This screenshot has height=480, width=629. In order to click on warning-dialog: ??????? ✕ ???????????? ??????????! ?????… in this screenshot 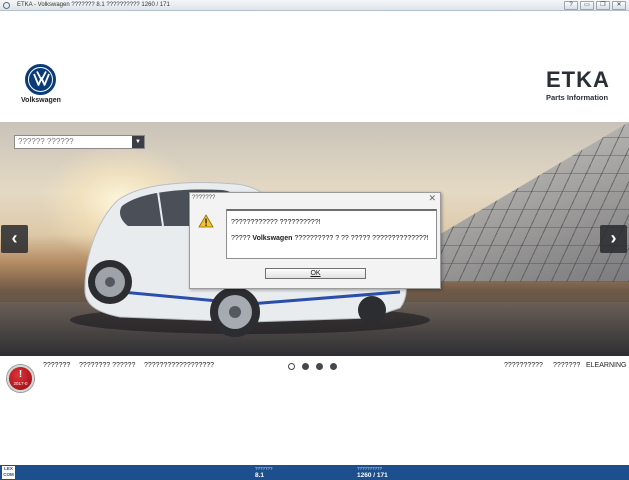, I will do `click(315, 240)`.